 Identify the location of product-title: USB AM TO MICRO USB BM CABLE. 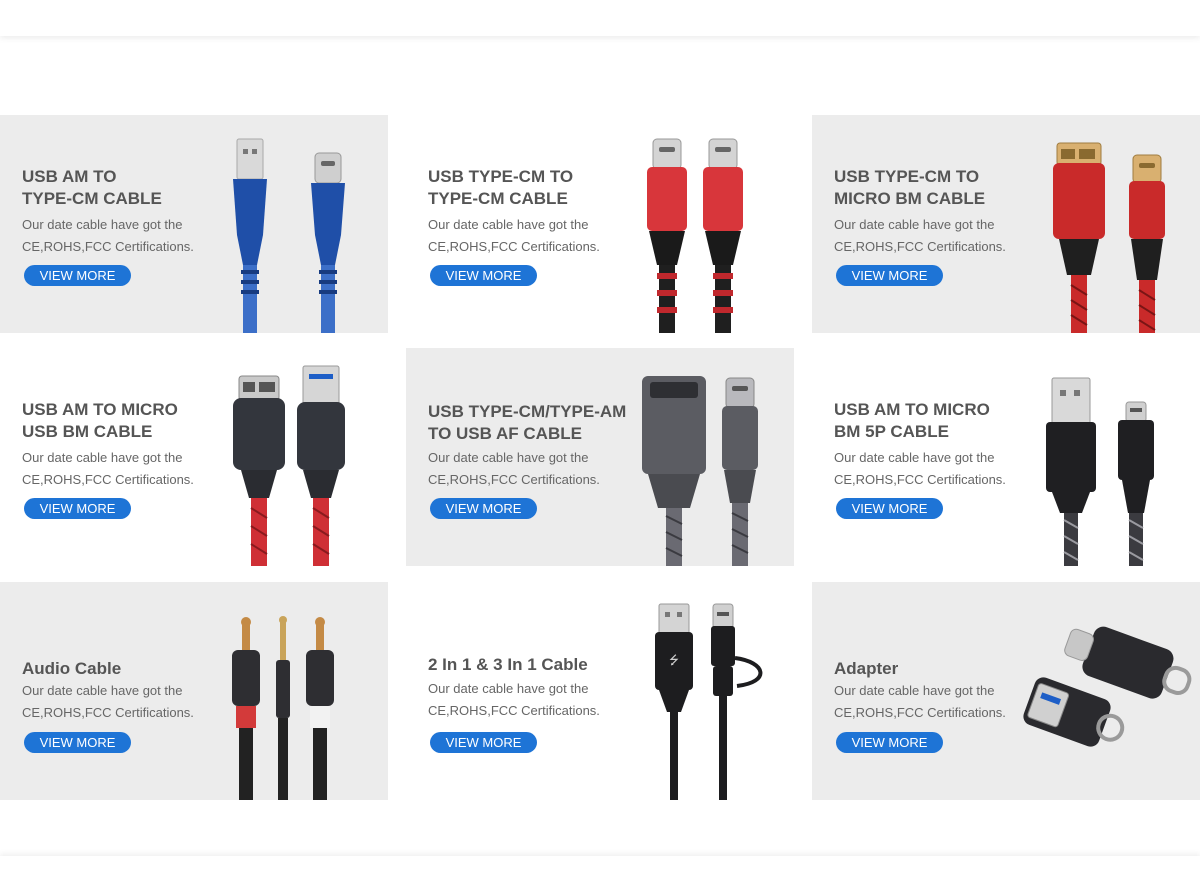
(122, 421).